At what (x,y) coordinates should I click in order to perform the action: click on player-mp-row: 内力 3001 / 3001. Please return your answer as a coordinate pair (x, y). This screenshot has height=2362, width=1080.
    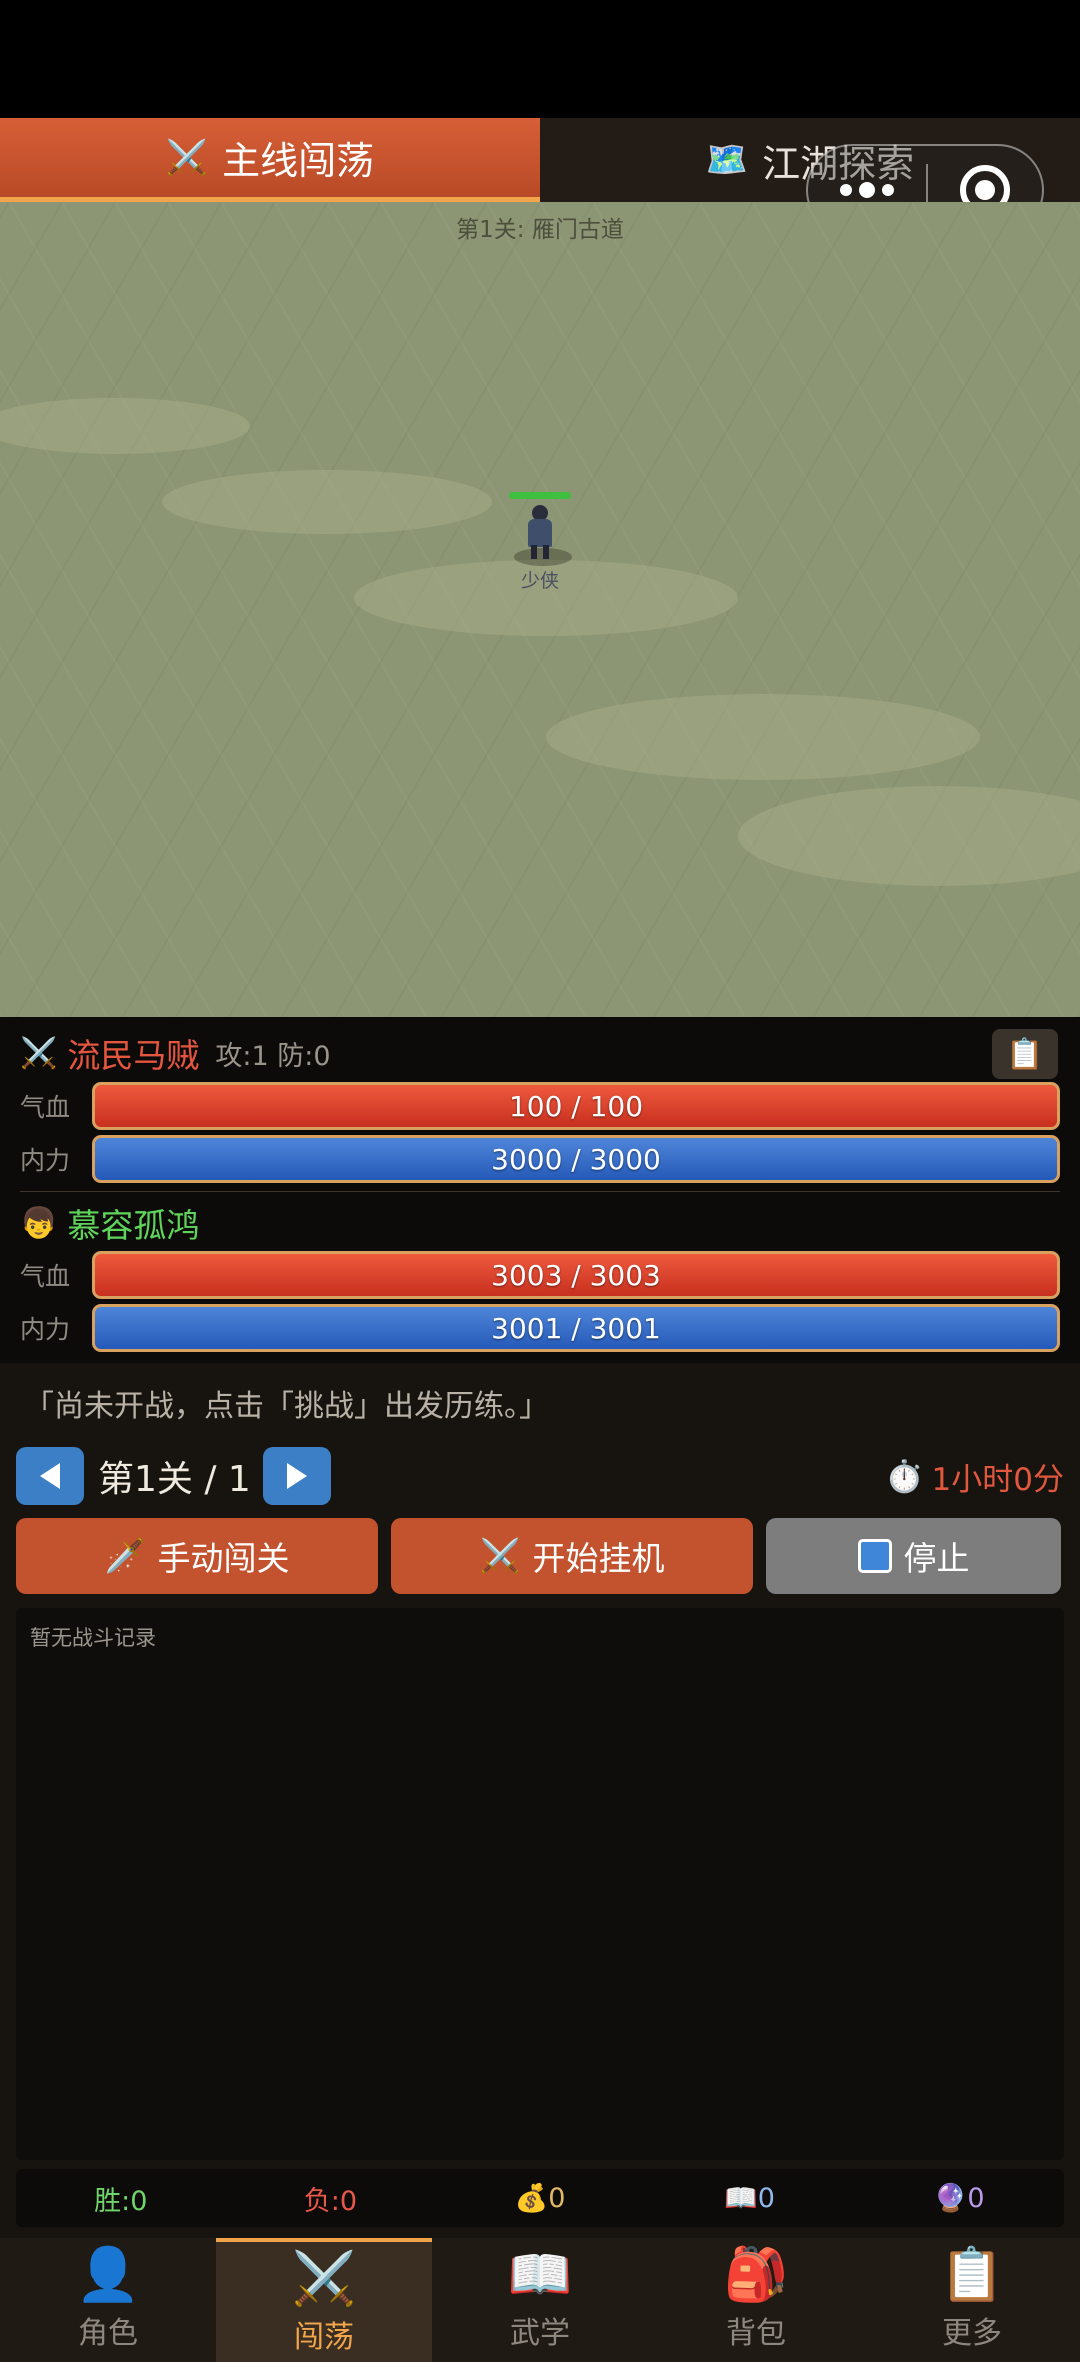
    Looking at the image, I should click on (540, 1328).